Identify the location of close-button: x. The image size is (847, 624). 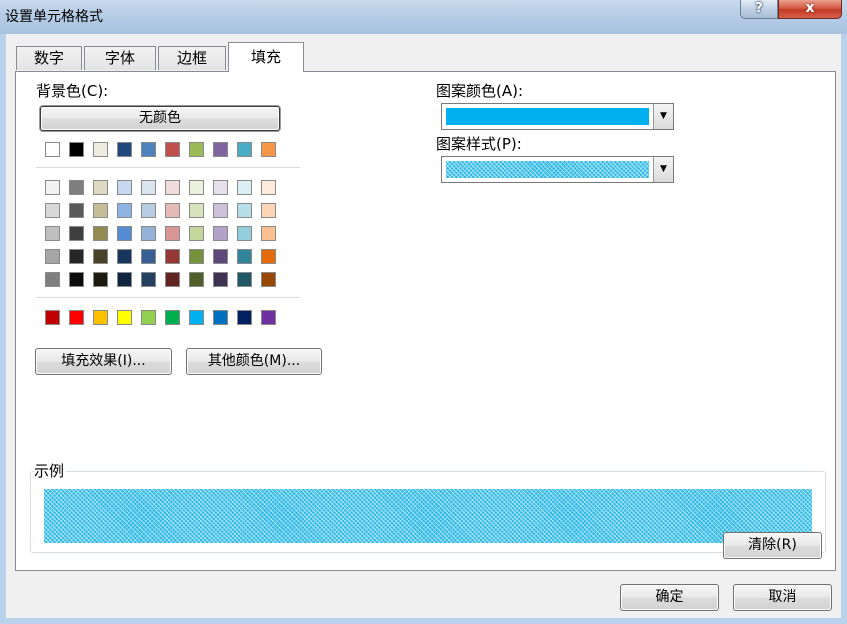
(810, 9).